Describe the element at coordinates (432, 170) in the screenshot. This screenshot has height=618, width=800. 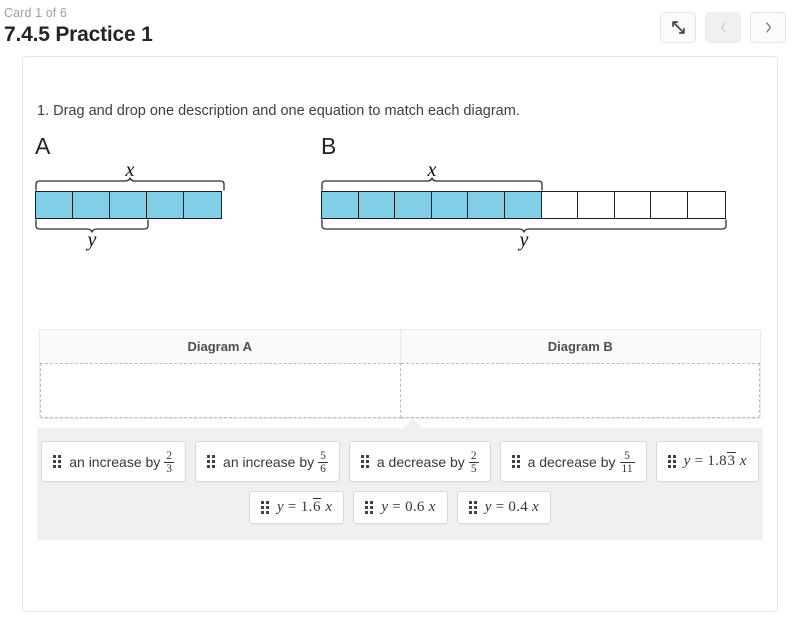
I see `diagram-b-x-label: x` at that location.